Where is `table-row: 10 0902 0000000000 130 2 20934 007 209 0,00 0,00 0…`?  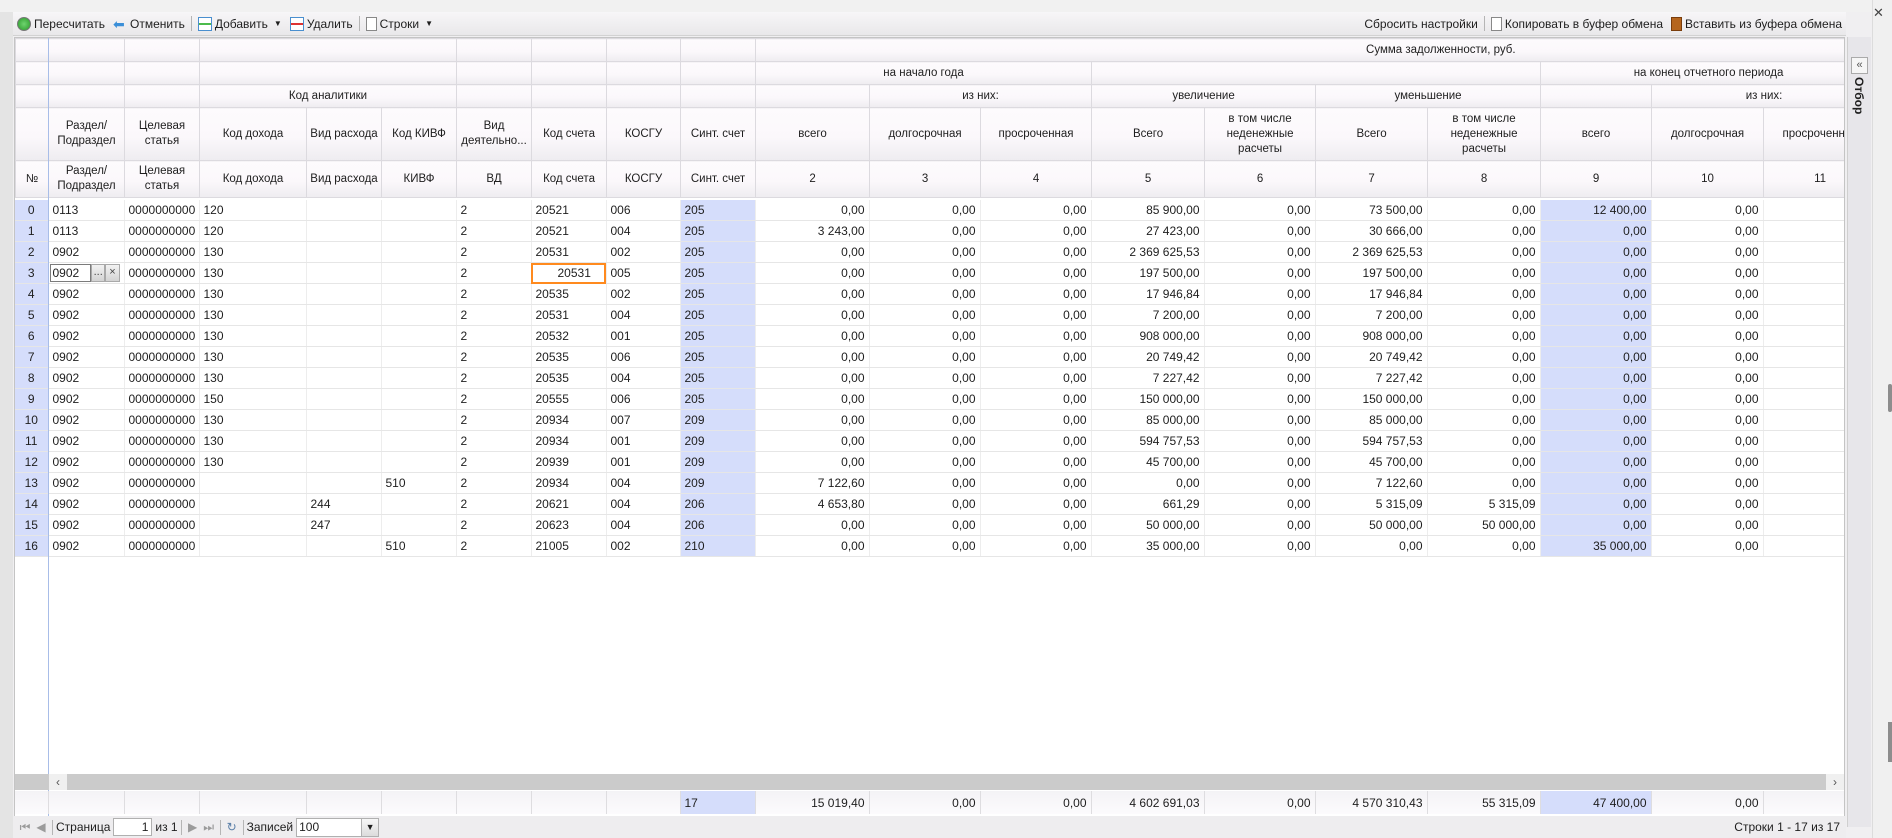 table-row: 10 0902 0000000000 130 2 20934 007 209 0,00 0,00 0… is located at coordinates (929, 420).